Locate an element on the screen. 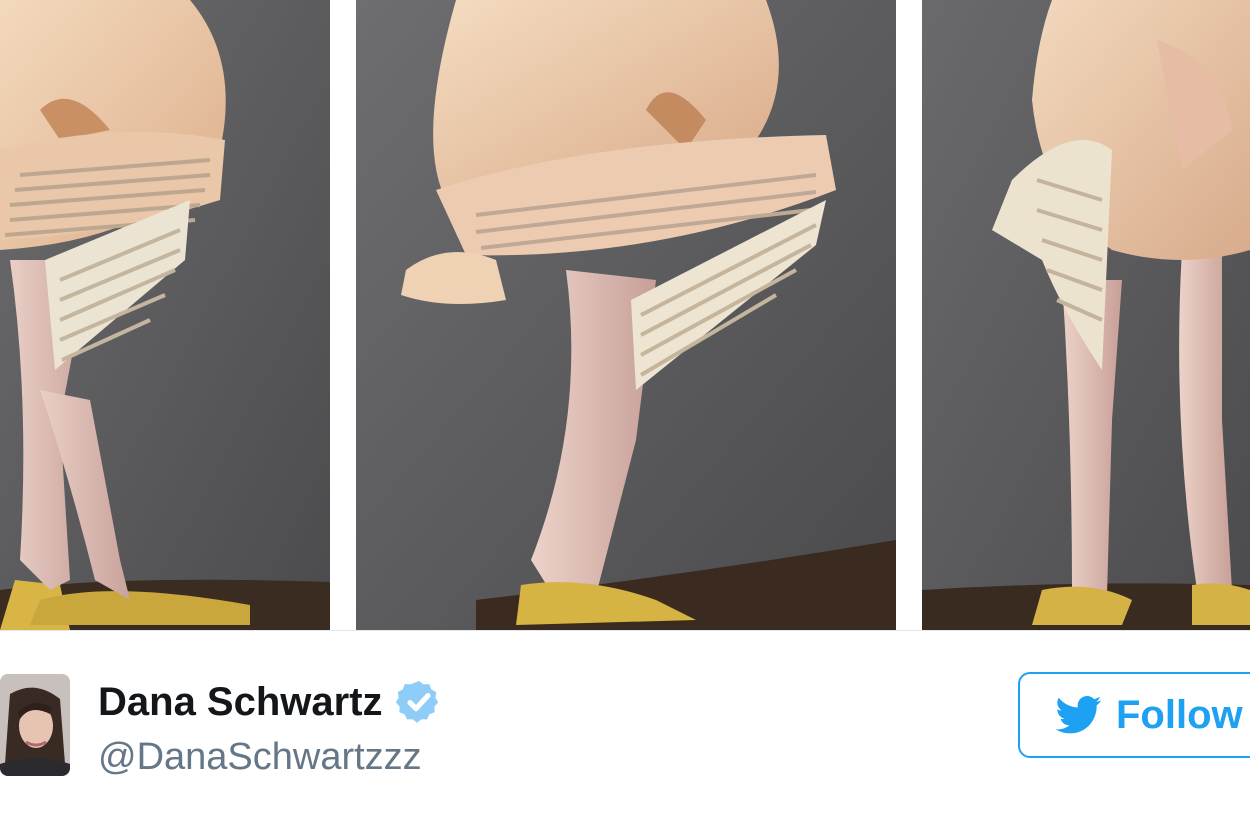  avatar is located at coordinates (35, 725).